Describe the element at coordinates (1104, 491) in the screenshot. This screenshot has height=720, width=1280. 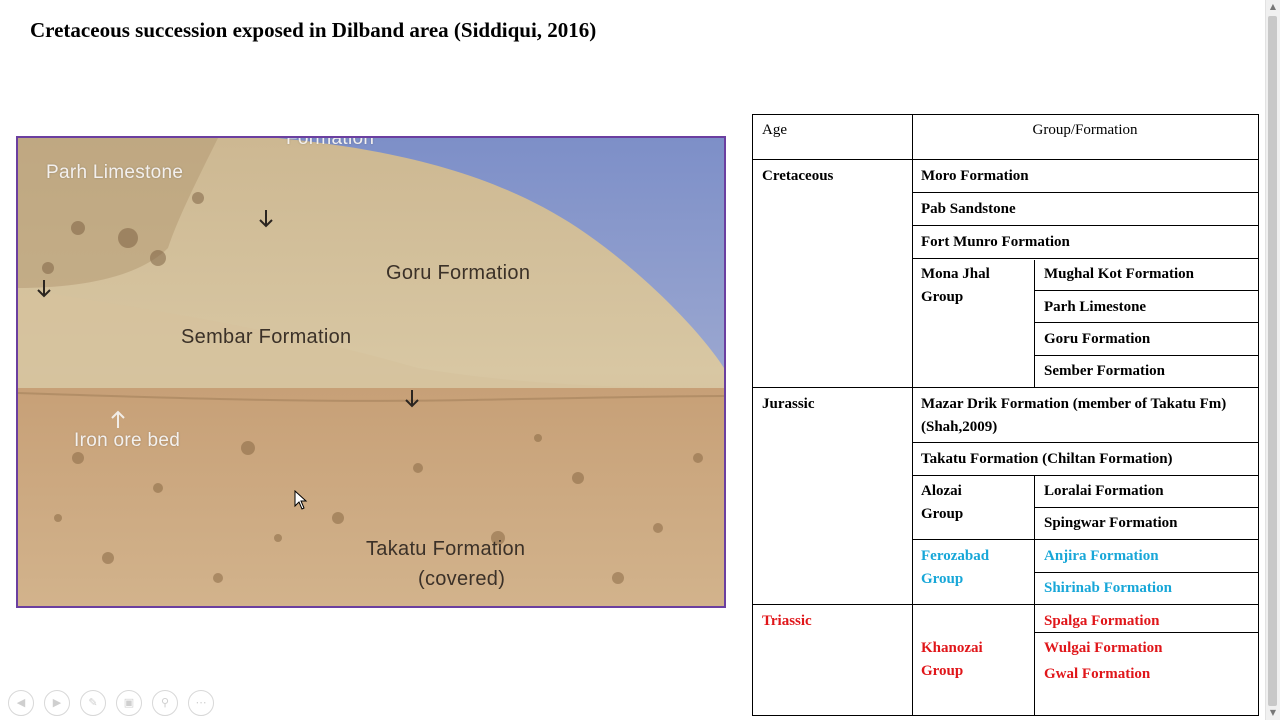
I see `formation-loralai: Loralai Formation` at that location.